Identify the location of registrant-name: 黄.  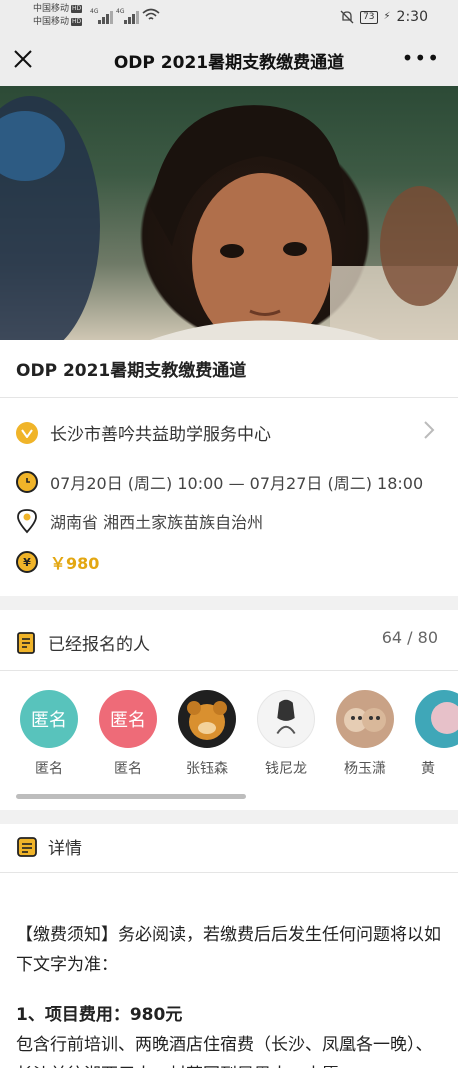
(428, 769).